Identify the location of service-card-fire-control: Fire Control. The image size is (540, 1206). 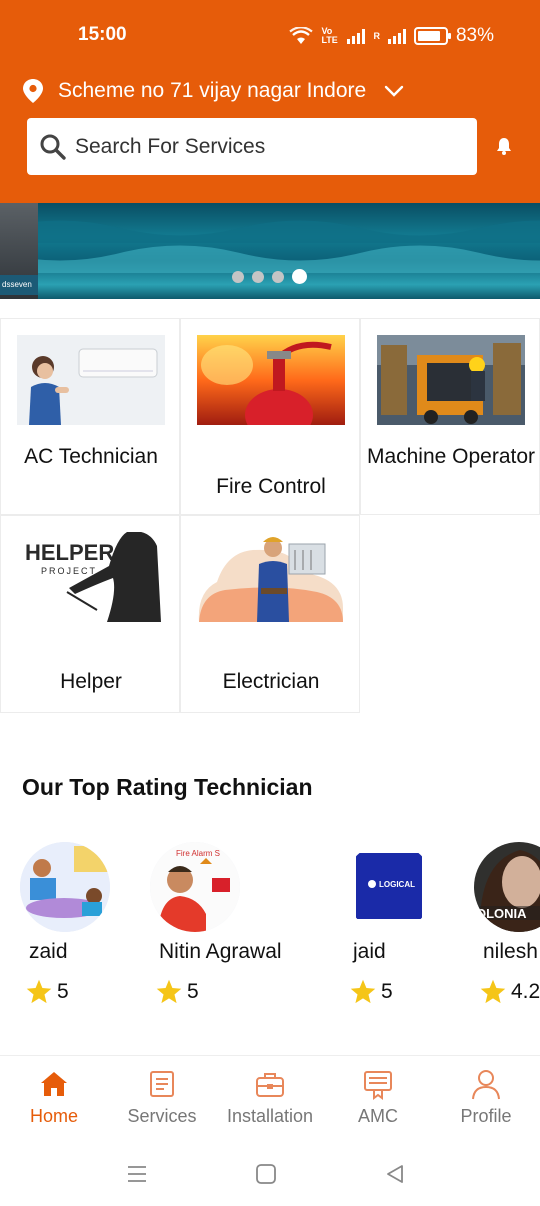
(270, 416).